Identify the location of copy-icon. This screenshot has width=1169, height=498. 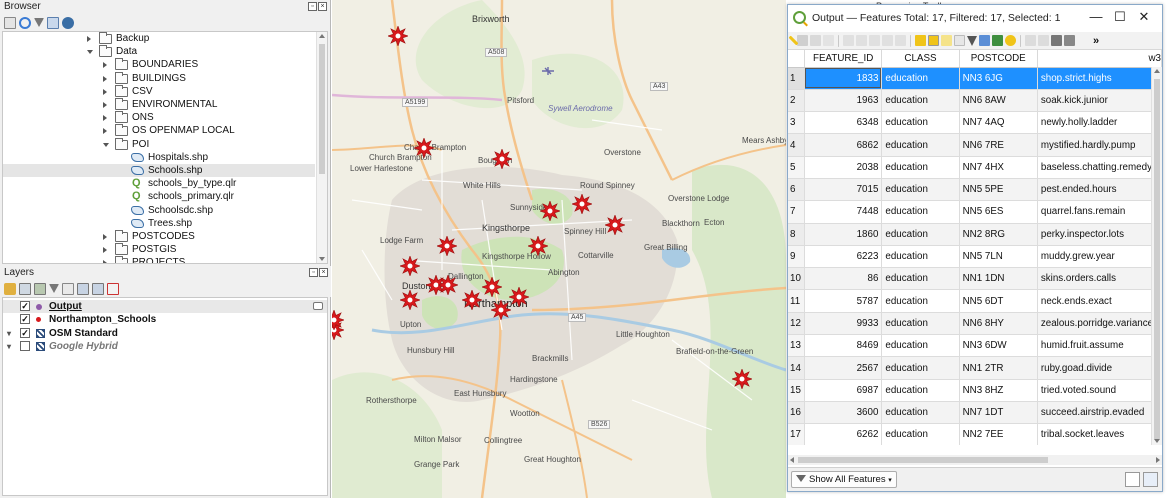
(887, 40).